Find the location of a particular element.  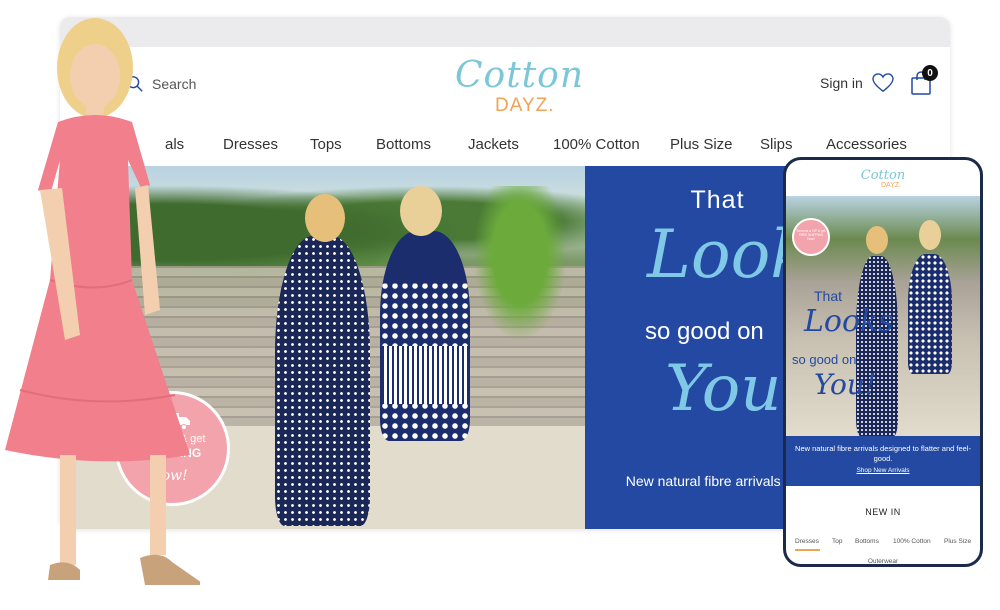

model-right-stripe-tier is located at coordinates (425, 375).